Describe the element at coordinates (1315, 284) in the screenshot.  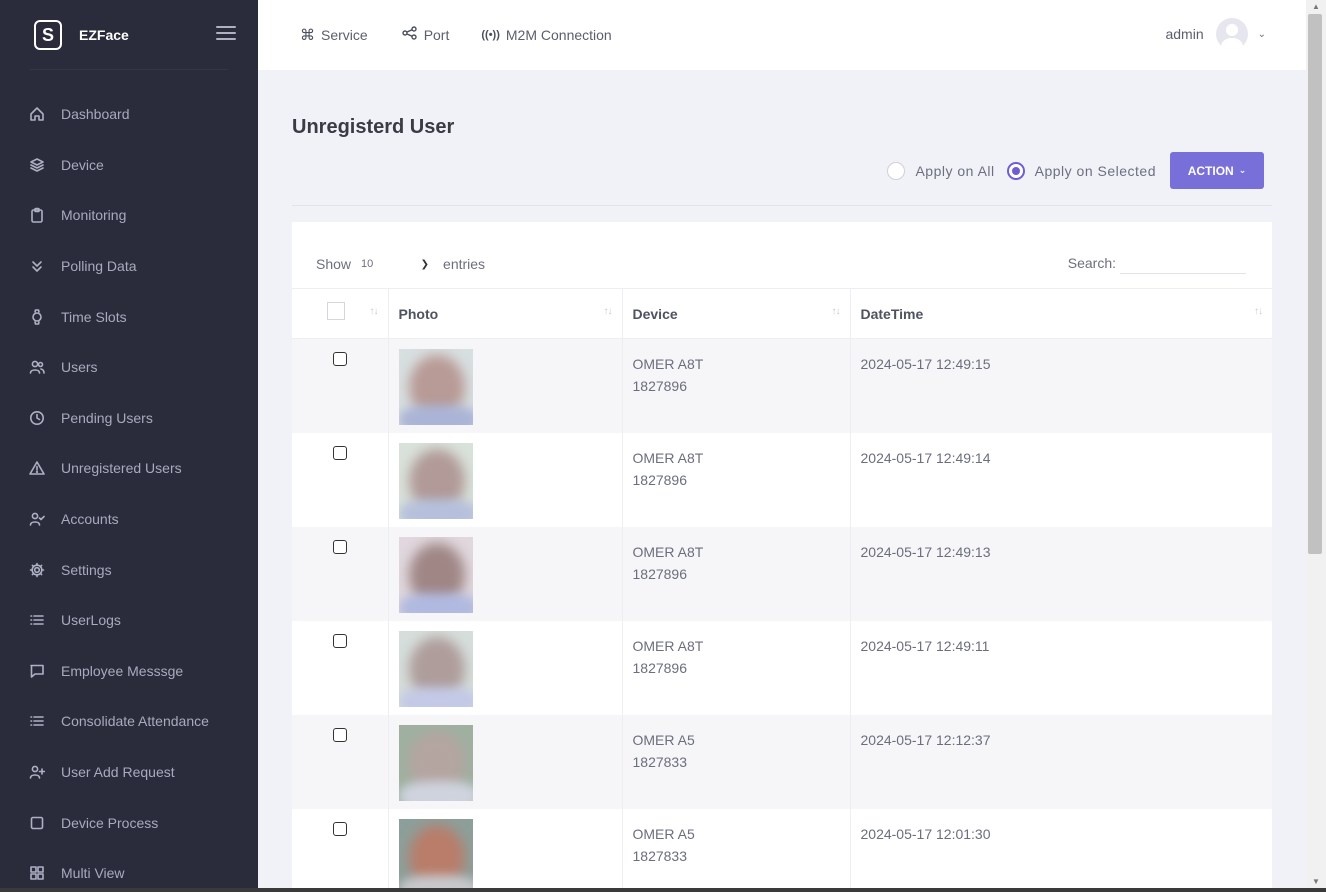
I see `scrollbar-thumb` at that location.